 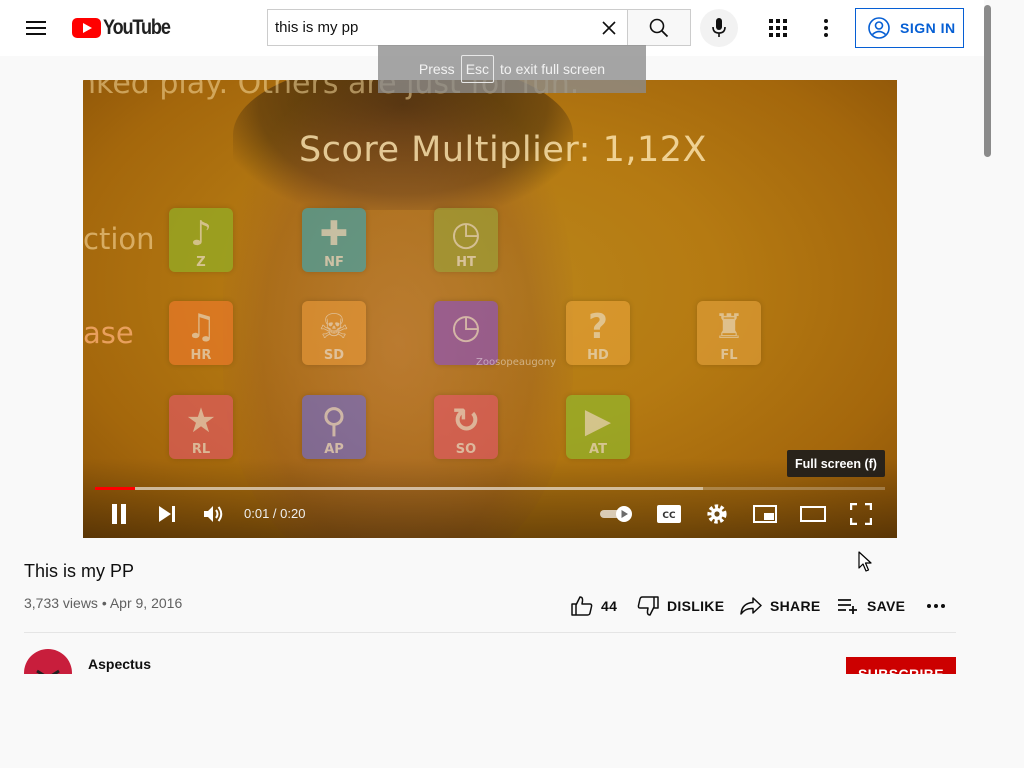 I want to click on logo-wordmark: YouTube, so click(x=137, y=27).